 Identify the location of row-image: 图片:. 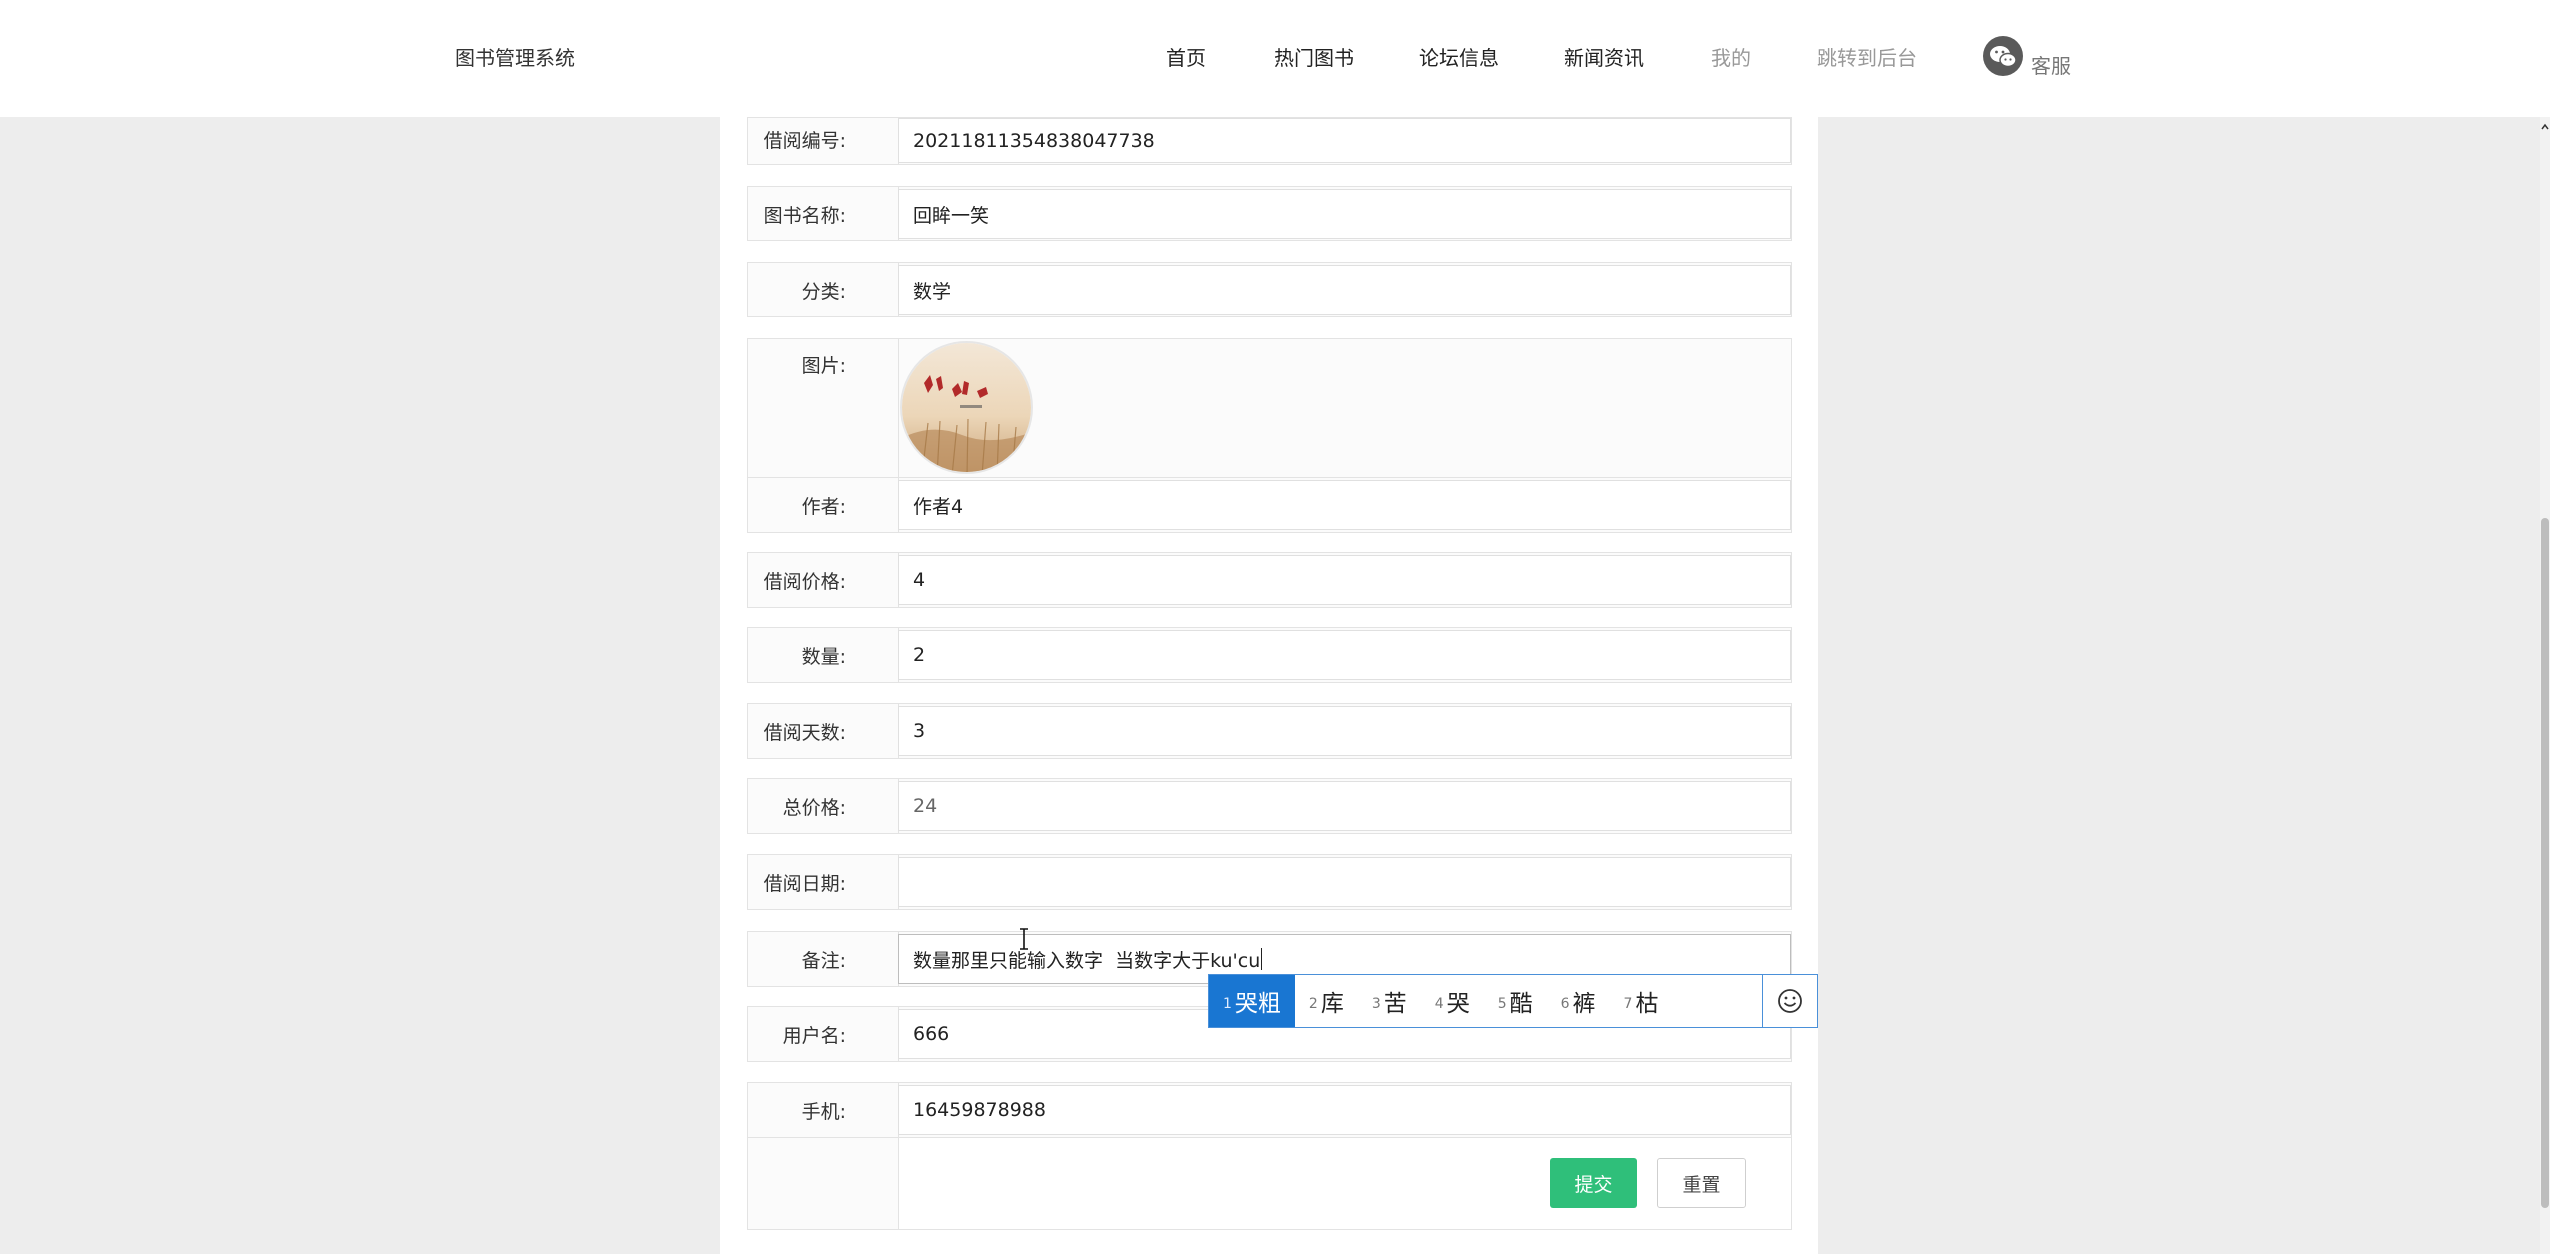
(1269, 408).